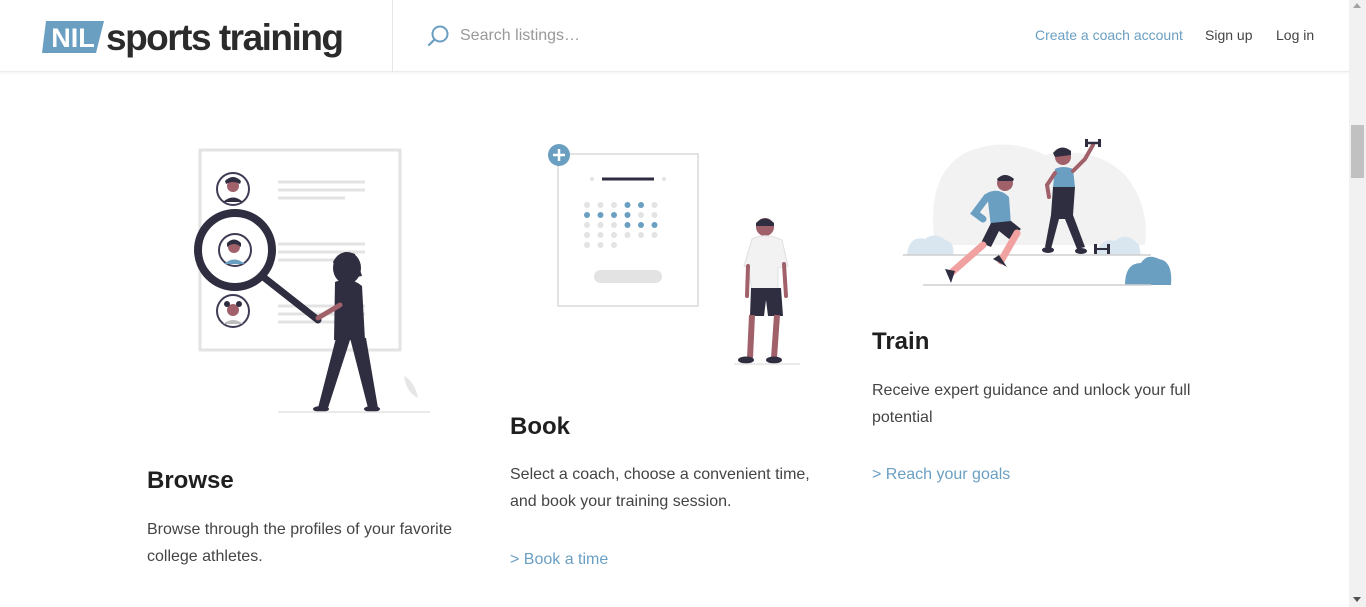  Describe the element at coordinates (1295, 35) in the screenshot. I see `login-link: Log in` at that location.